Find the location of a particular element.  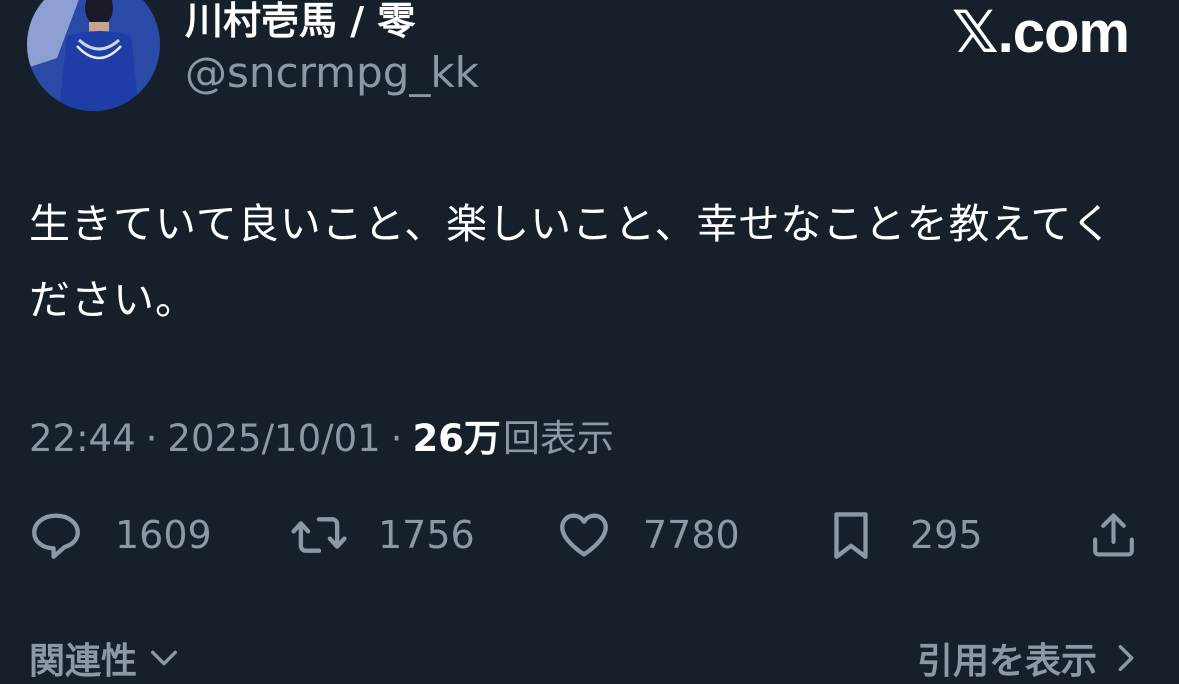

heart-icon is located at coordinates (584, 535).